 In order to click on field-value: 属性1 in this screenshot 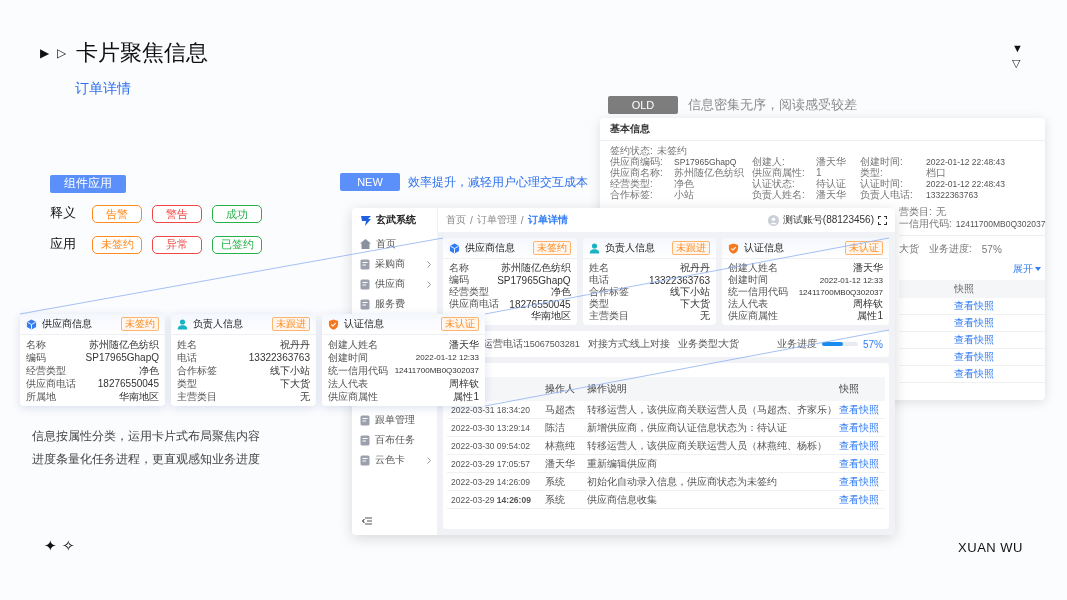, I will do `click(870, 316)`.